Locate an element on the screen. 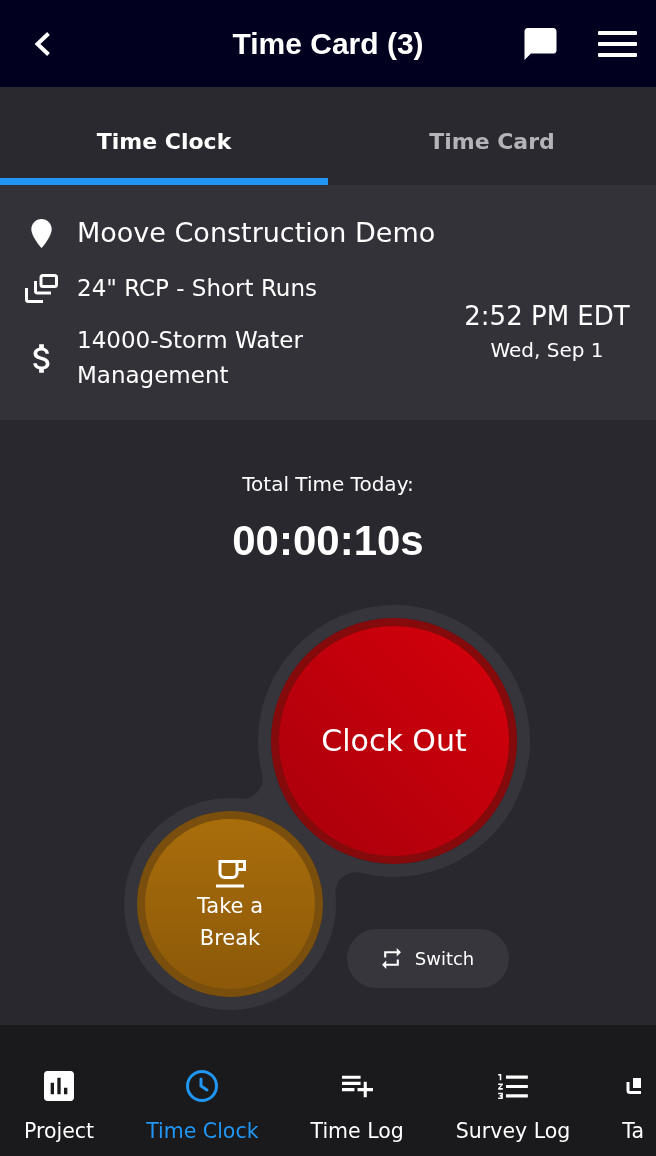 The height and width of the screenshot is (1156, 656). project-name: Moove Construction Demo is located at coordinates (256, 233).